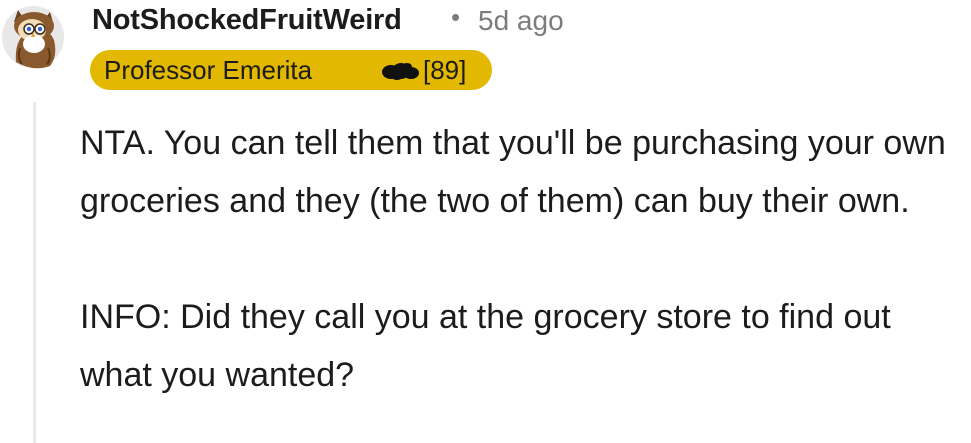 The width and height of the screenshot is (971, 443). What do you see at coordinates (34, 272) in the screenshot?
I see `thread-line` at bounding box center [34, 272].